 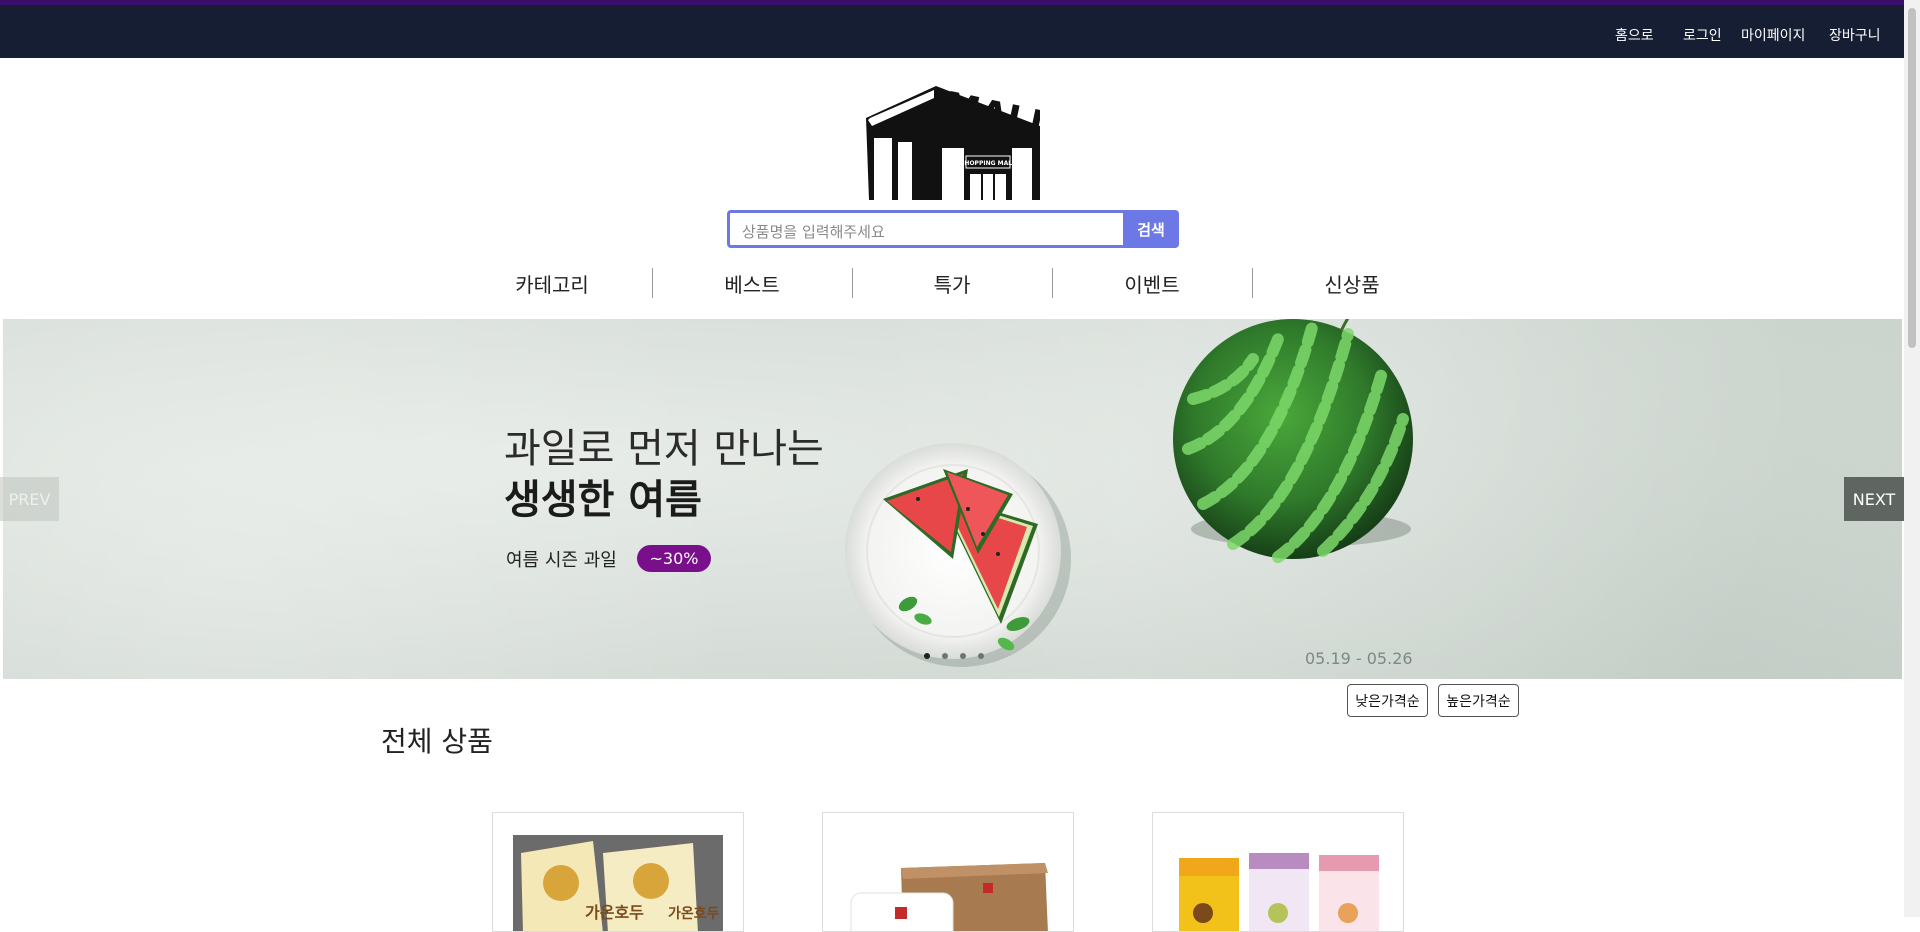 I want to click on nav-home-link: 홈으로, so click(x=1634, y=35).